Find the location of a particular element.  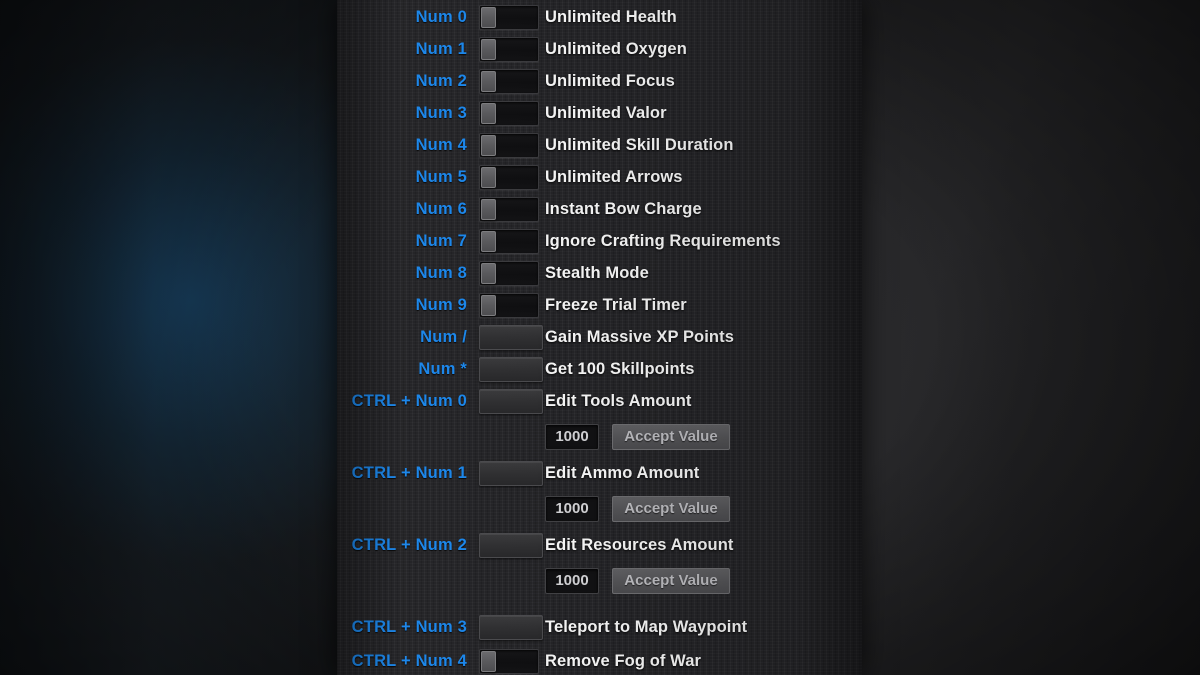

cheat-row: Num 5 Unlimited Arrows is located at coordinates (599, 177).